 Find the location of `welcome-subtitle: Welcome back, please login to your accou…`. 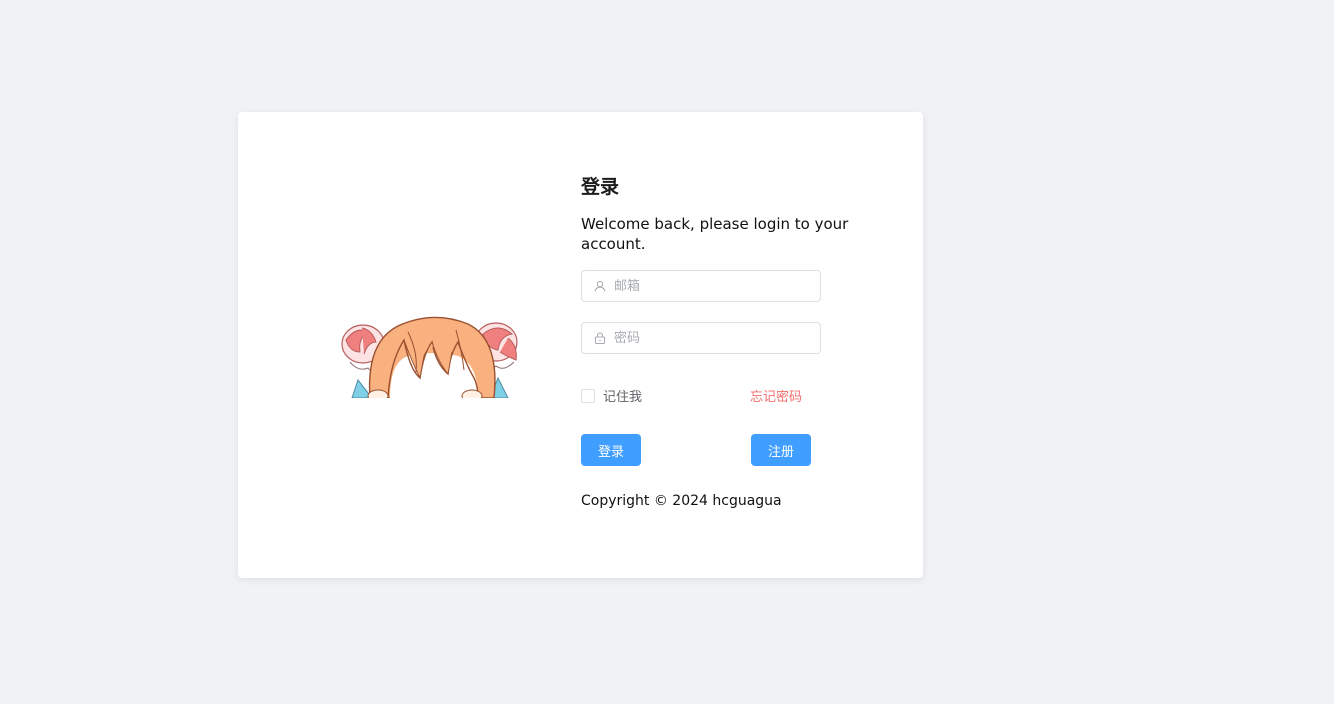

welcome-subtitle: Welcome back, please login to your accou… is located at coordinates (715, 234).